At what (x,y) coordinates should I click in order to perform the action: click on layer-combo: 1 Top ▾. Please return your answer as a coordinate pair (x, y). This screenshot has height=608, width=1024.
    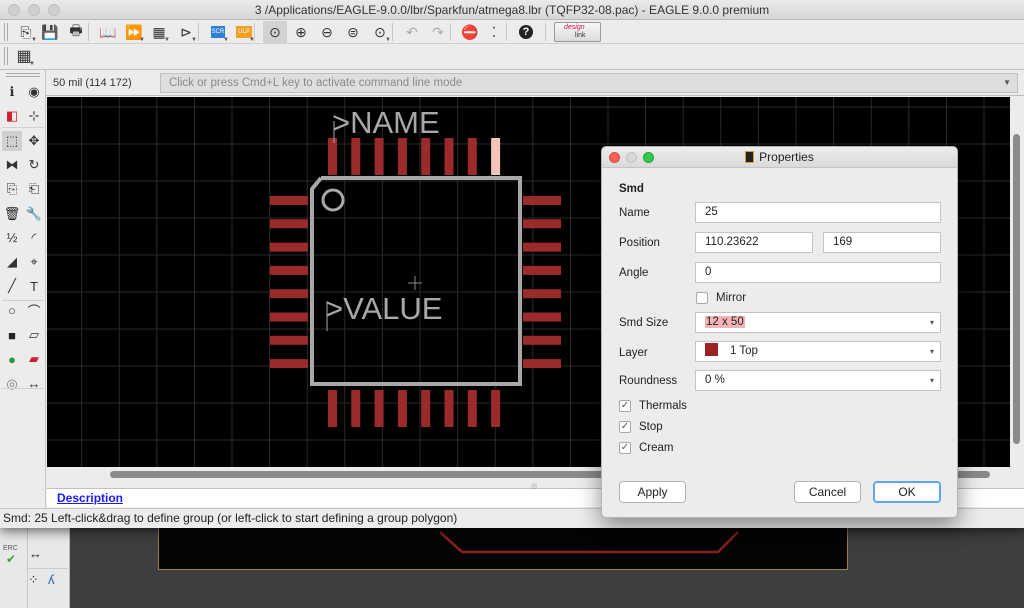
    Looking at the image, I should click on (818, 351).